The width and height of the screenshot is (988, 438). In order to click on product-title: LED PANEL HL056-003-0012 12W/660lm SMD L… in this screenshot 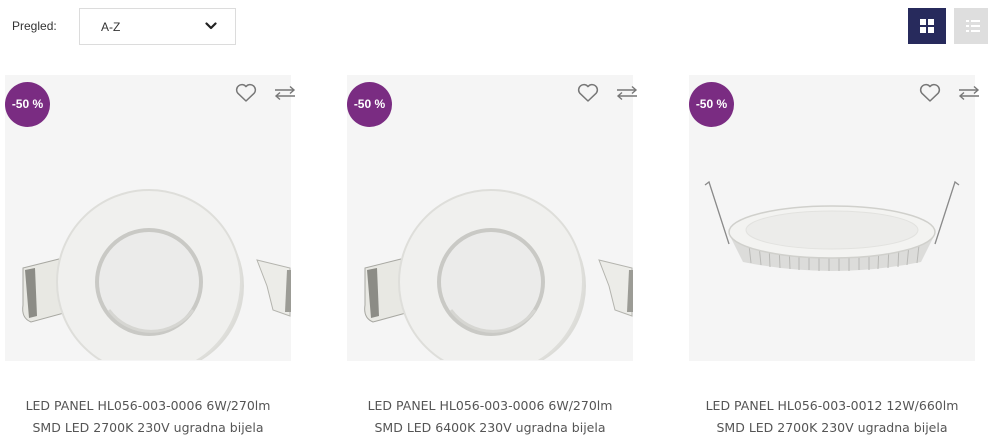, I will do `click(832, 416)`.